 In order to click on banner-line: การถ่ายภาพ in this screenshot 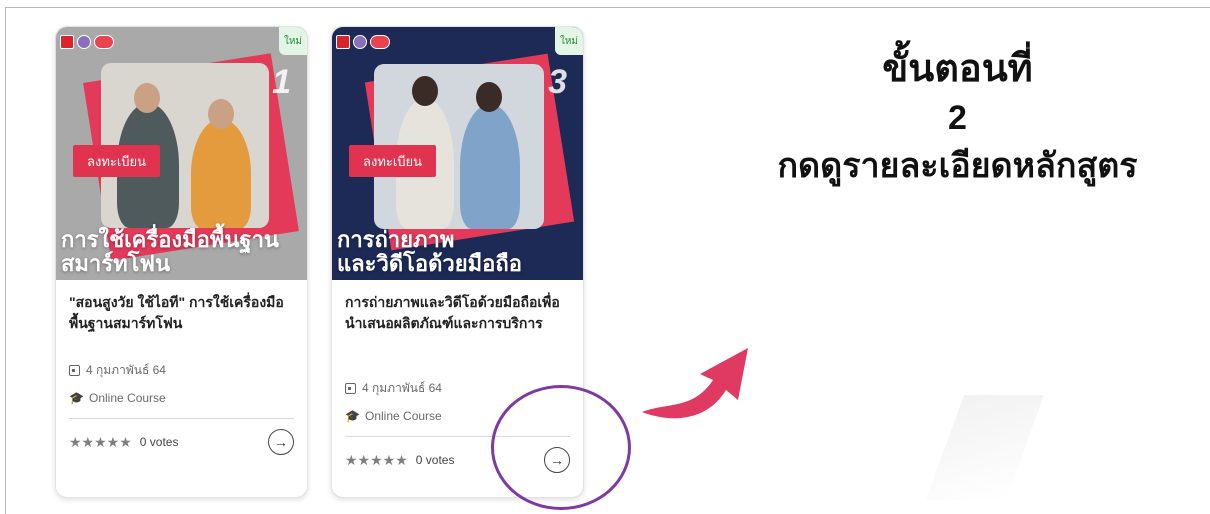, I will do `click(396, 239)`.